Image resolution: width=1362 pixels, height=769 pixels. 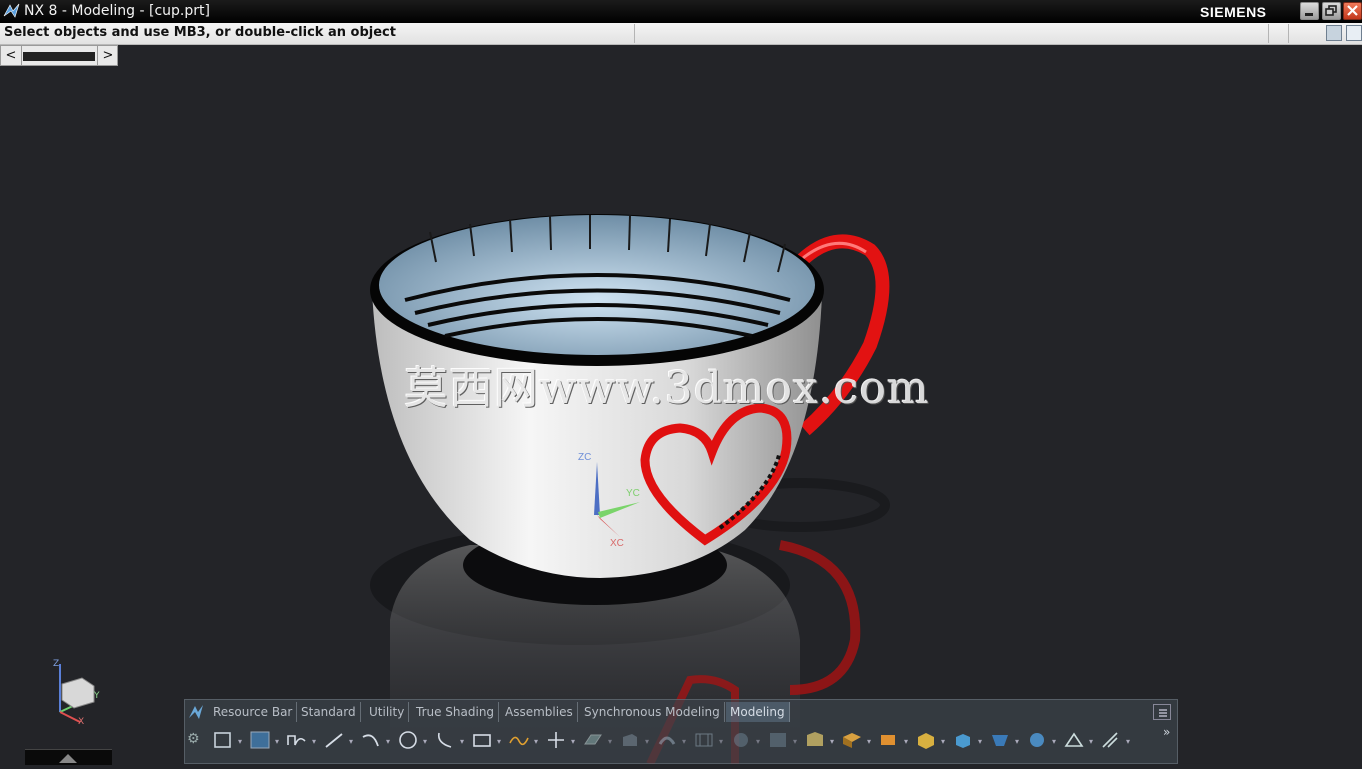 What do you see at coordinates (1037, 740) in the screenshot?
I see `sphere-icon` at bounding box center [1037, 740].